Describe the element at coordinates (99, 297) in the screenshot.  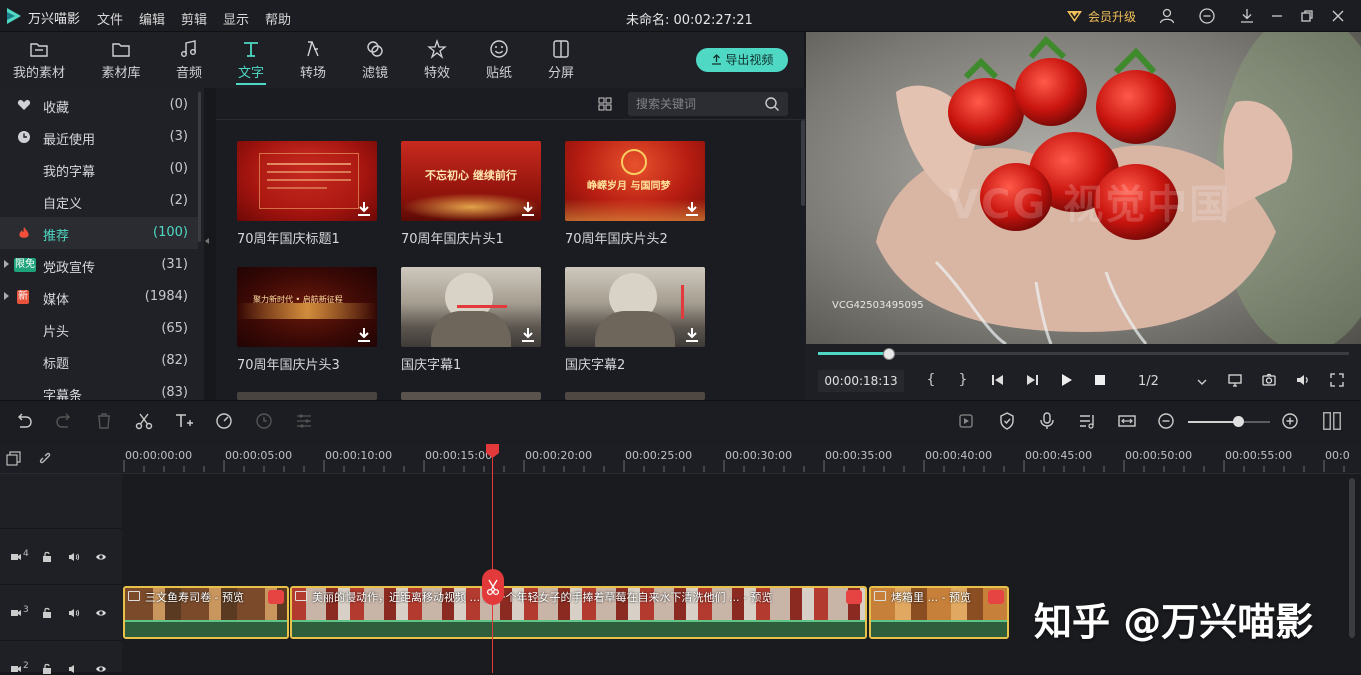
I see `sidebar-item-media: 新 媒体 (1984)` at that location.